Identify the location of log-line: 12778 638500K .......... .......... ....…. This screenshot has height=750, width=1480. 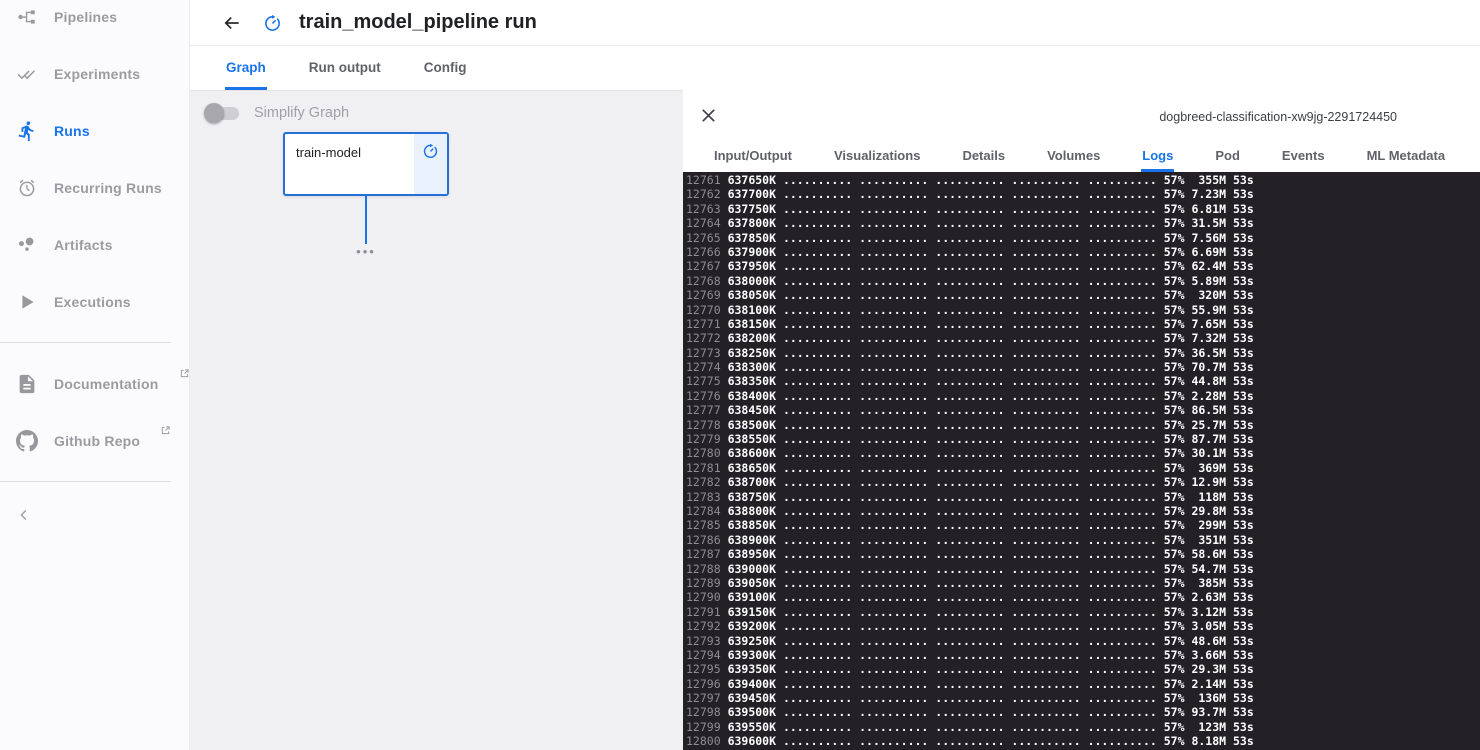
(970, 424).